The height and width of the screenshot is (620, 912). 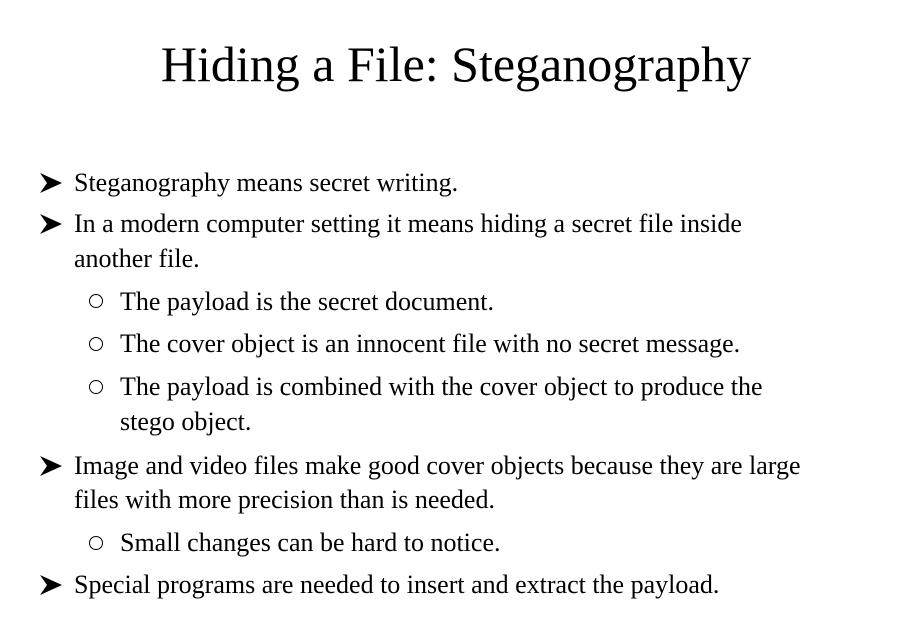 I want to click on sub-bullet-1-text: The payload is the secret document., so click(x=307, y=301).